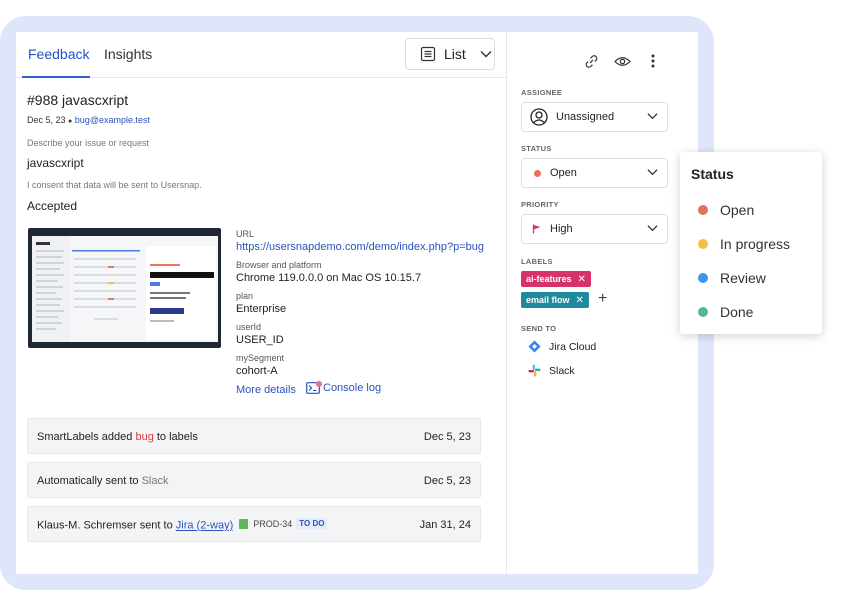 The width and height of the screenshot is (844, 590). What do you see at coordinates (128, 54) in the screenshot?
I see `tab-insights: Insights` at bounding box center [128, 54].